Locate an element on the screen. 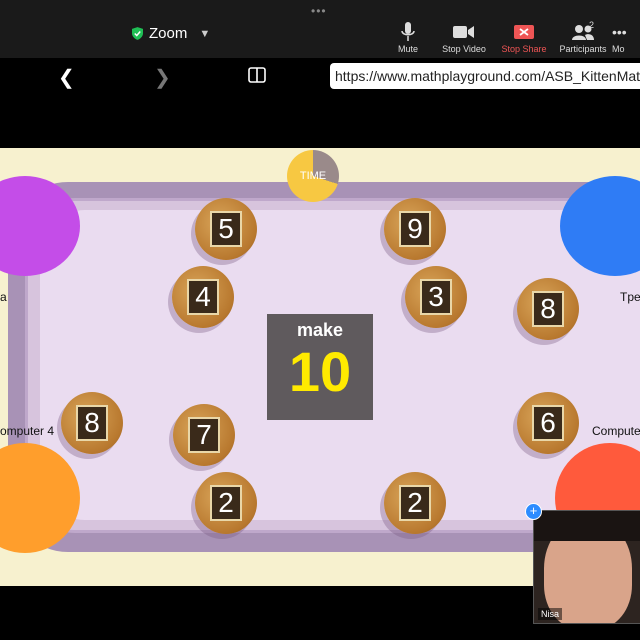  meeting-title-label: Zoom is located at coordinates (168, 33).